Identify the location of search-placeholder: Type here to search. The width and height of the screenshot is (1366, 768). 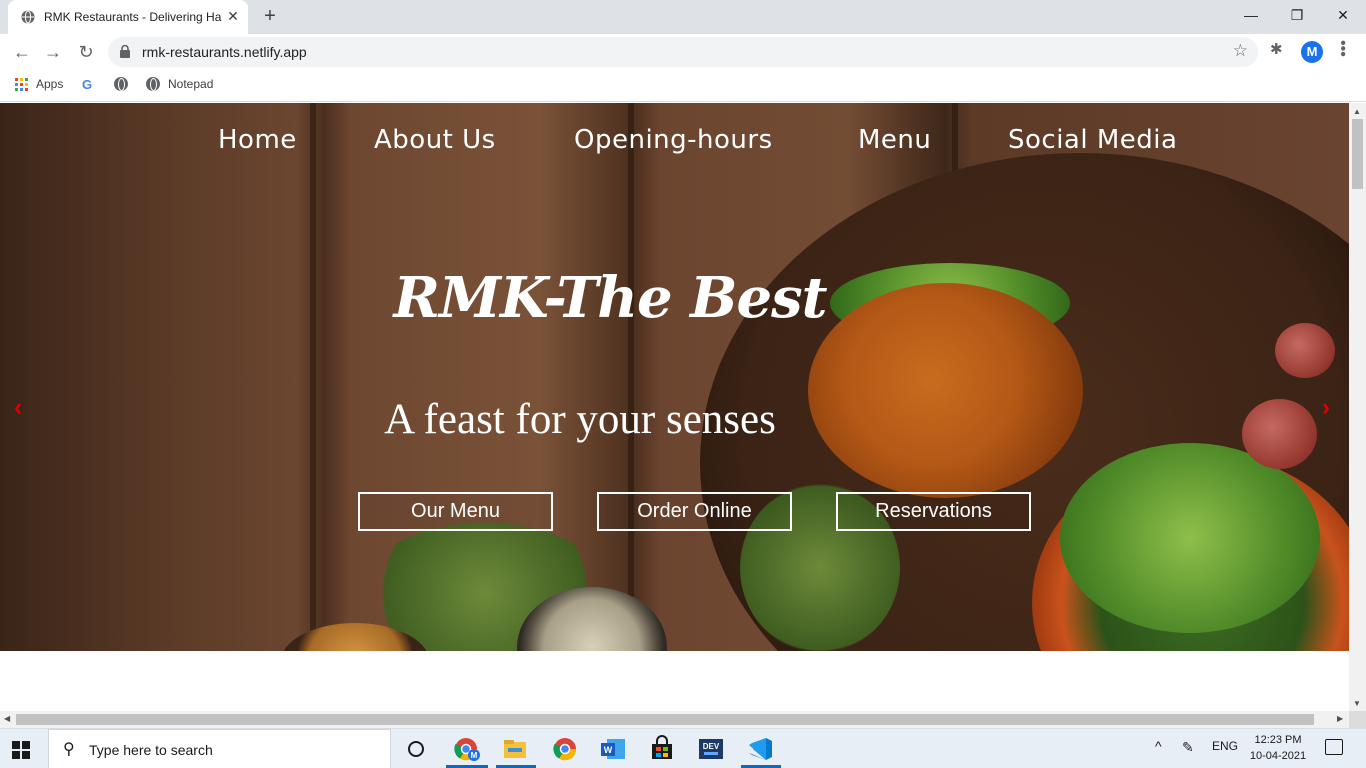
(151, 750).